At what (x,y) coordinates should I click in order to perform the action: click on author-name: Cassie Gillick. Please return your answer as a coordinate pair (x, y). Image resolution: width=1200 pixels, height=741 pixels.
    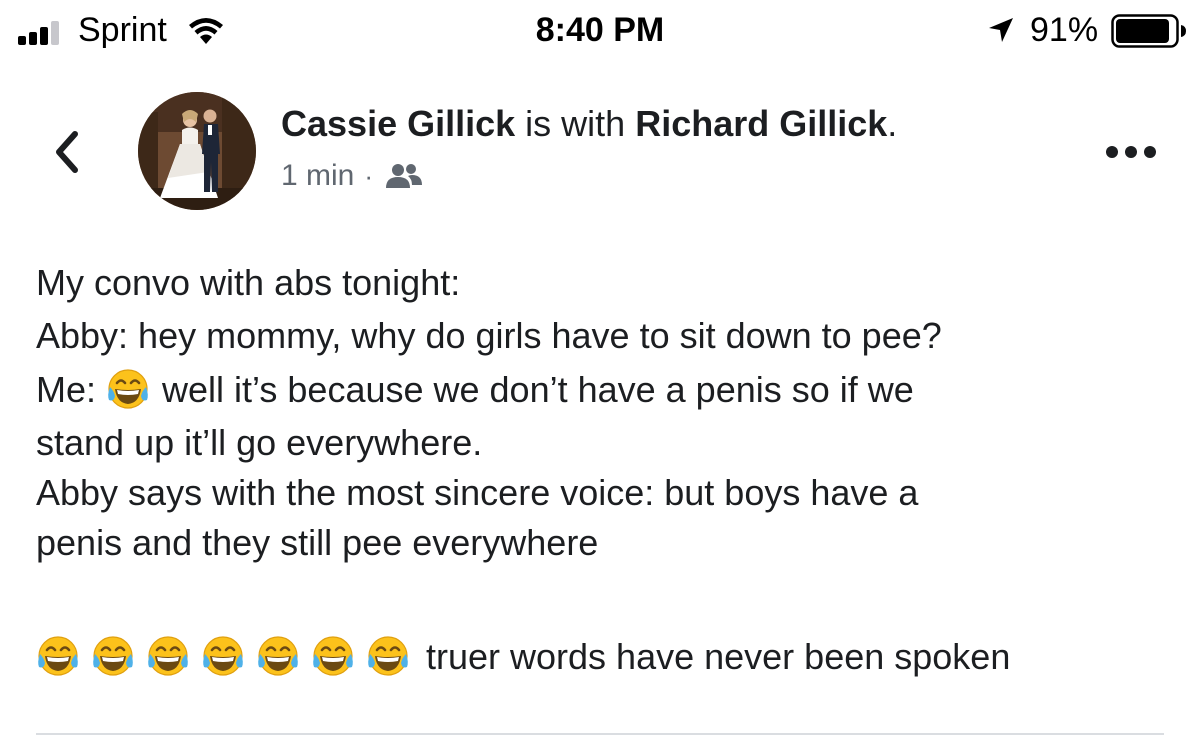
    Looking at the image, I should click on (398, 123).